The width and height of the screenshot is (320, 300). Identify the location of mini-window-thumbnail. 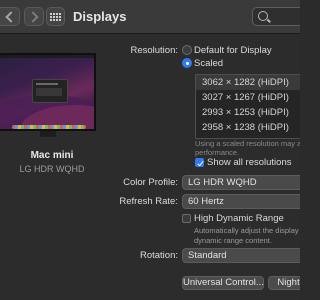
(50, 91).